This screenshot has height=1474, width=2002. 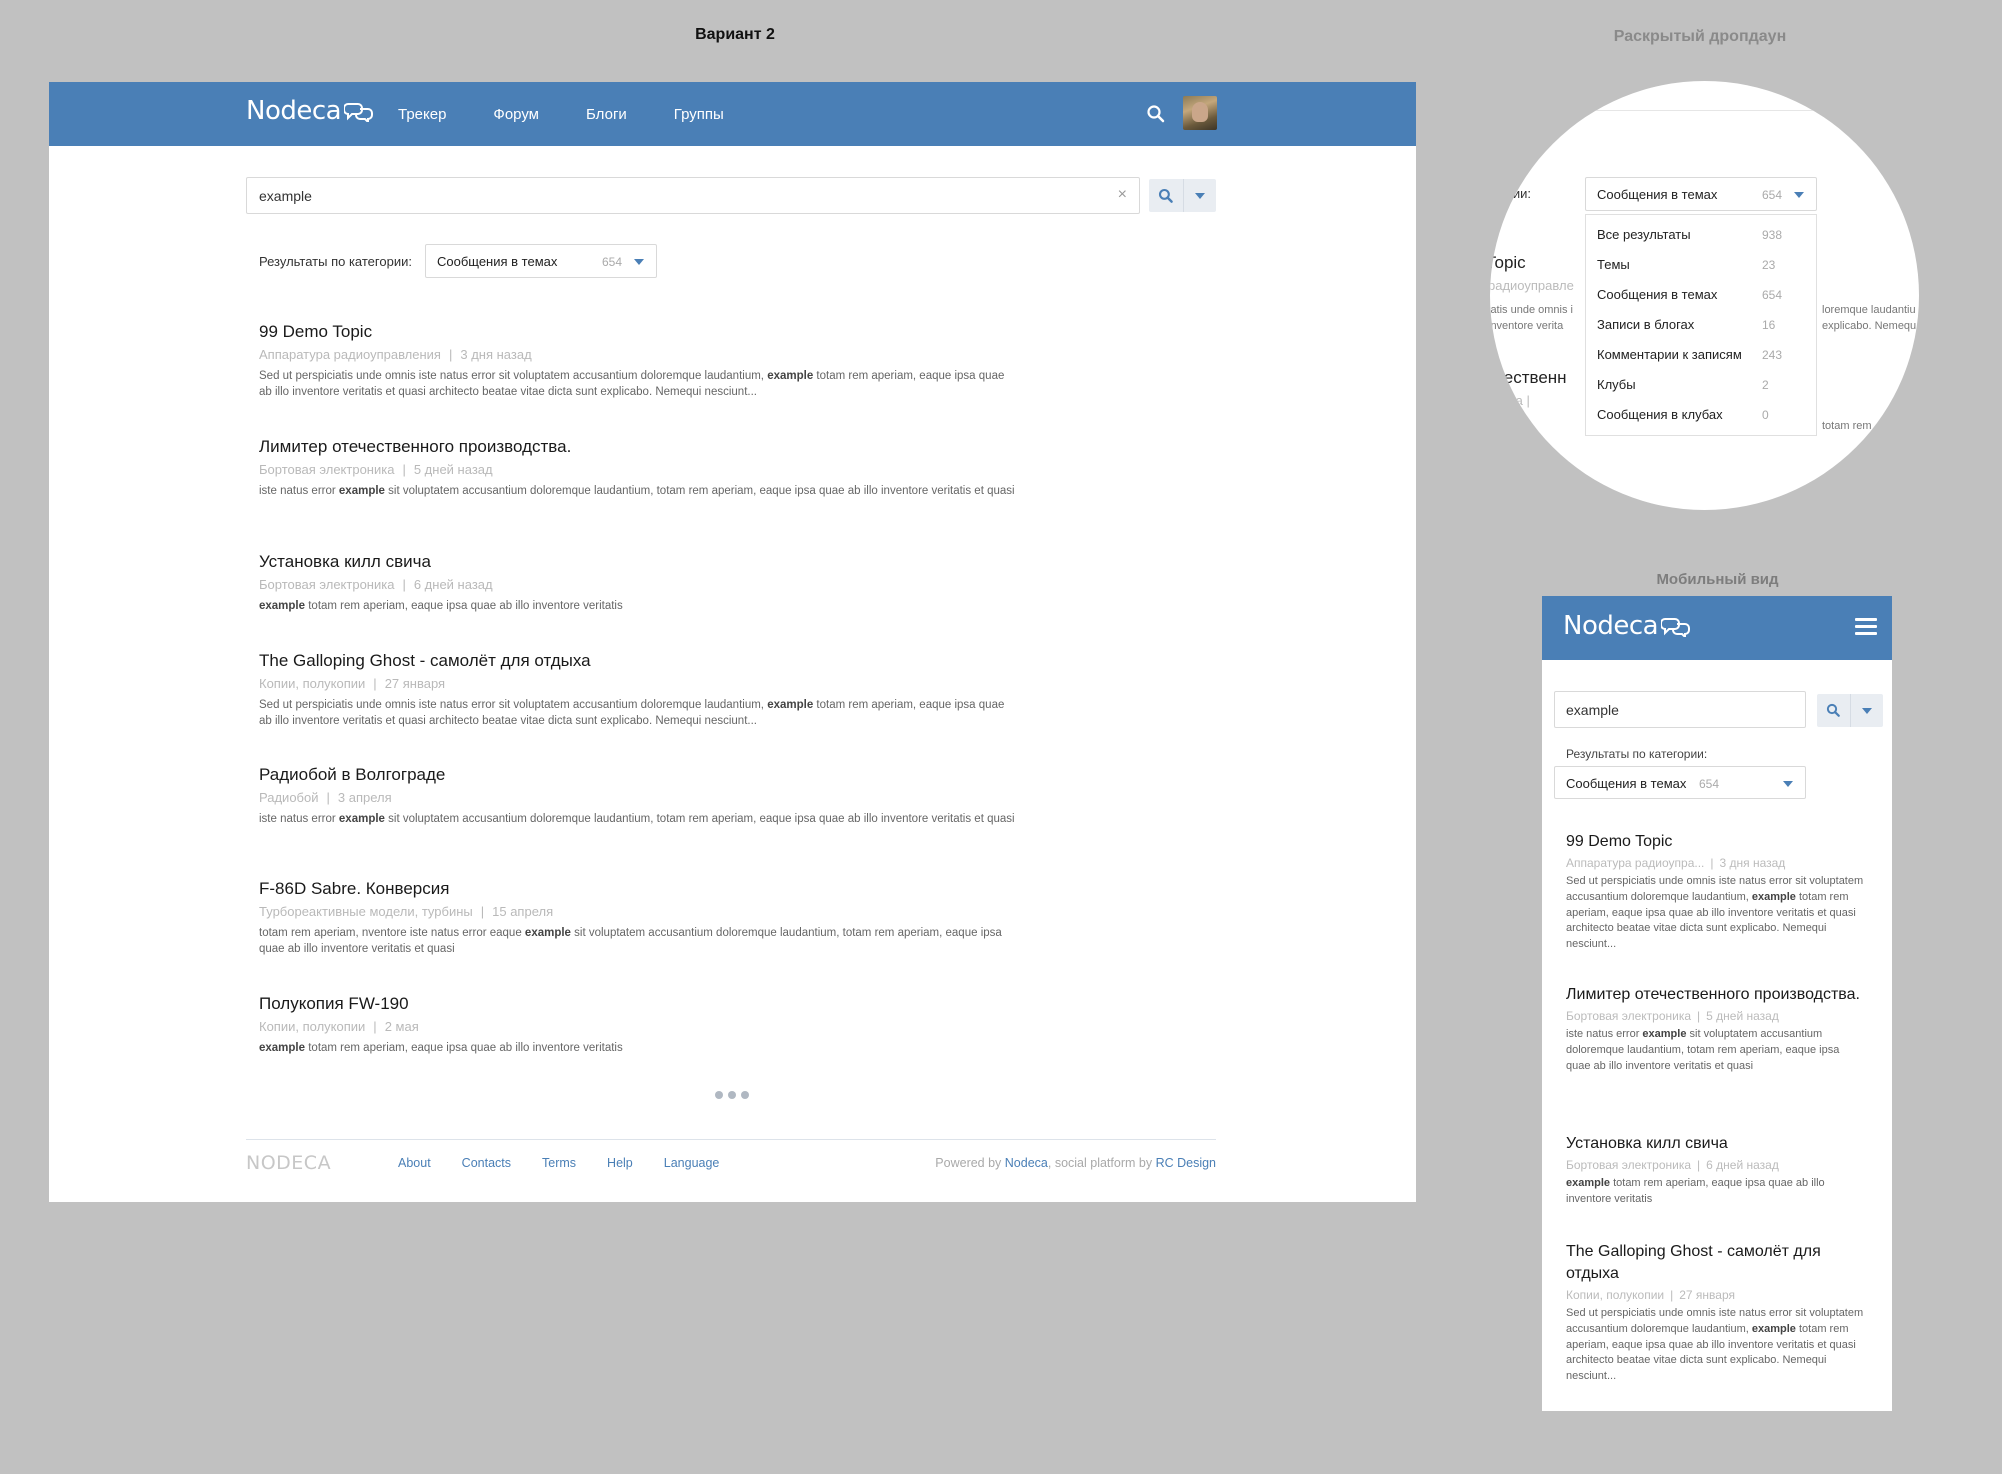 What do you see at coordinates (1717, 579) in the screenshot?
I see `mobile-caption: Мобильный вид` at bounding box center [1717, 579].